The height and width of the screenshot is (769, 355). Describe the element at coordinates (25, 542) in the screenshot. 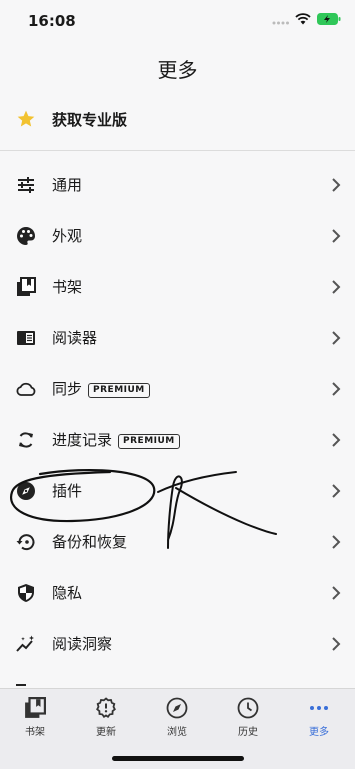

I see `restore-icon` at that location.